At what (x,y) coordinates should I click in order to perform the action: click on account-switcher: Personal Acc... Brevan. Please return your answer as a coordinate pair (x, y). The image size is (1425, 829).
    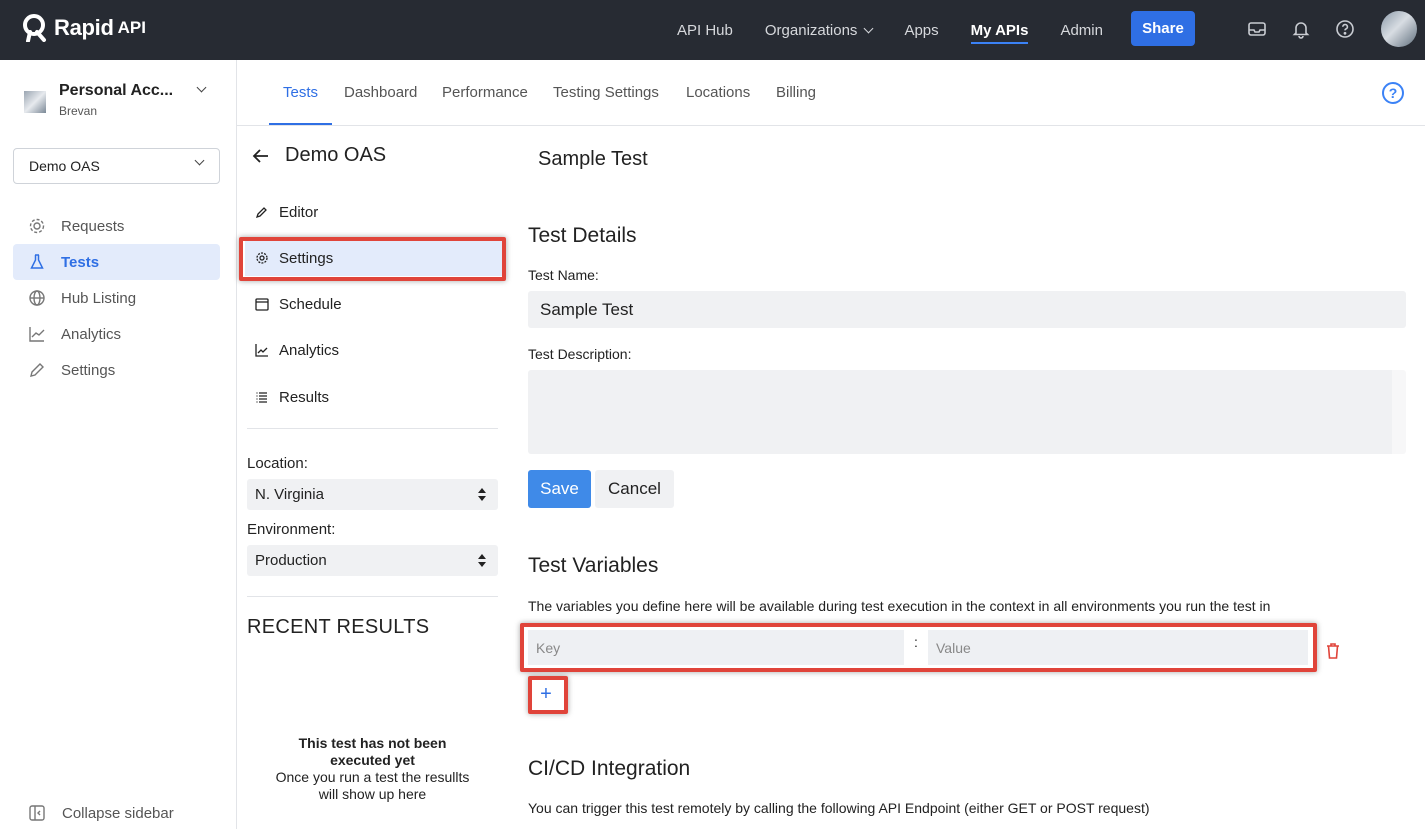
    Looking at the image, I should click on (98, 100).